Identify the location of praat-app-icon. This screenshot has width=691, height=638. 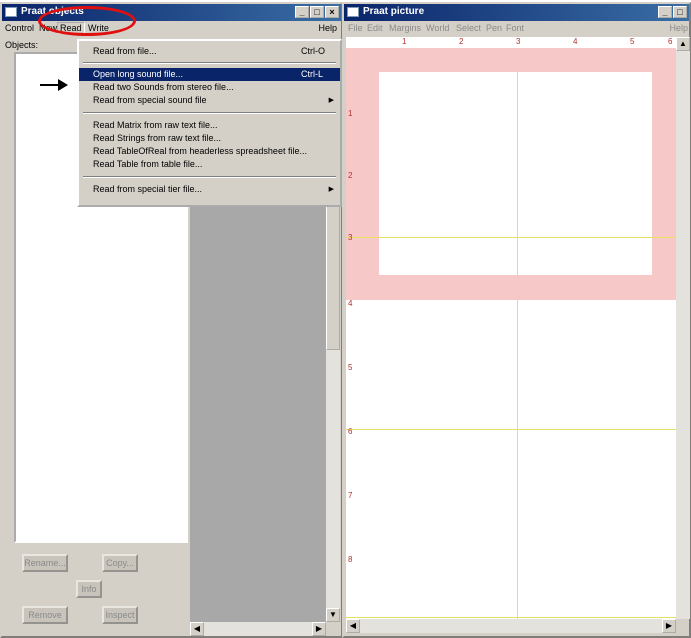
(11, 12).